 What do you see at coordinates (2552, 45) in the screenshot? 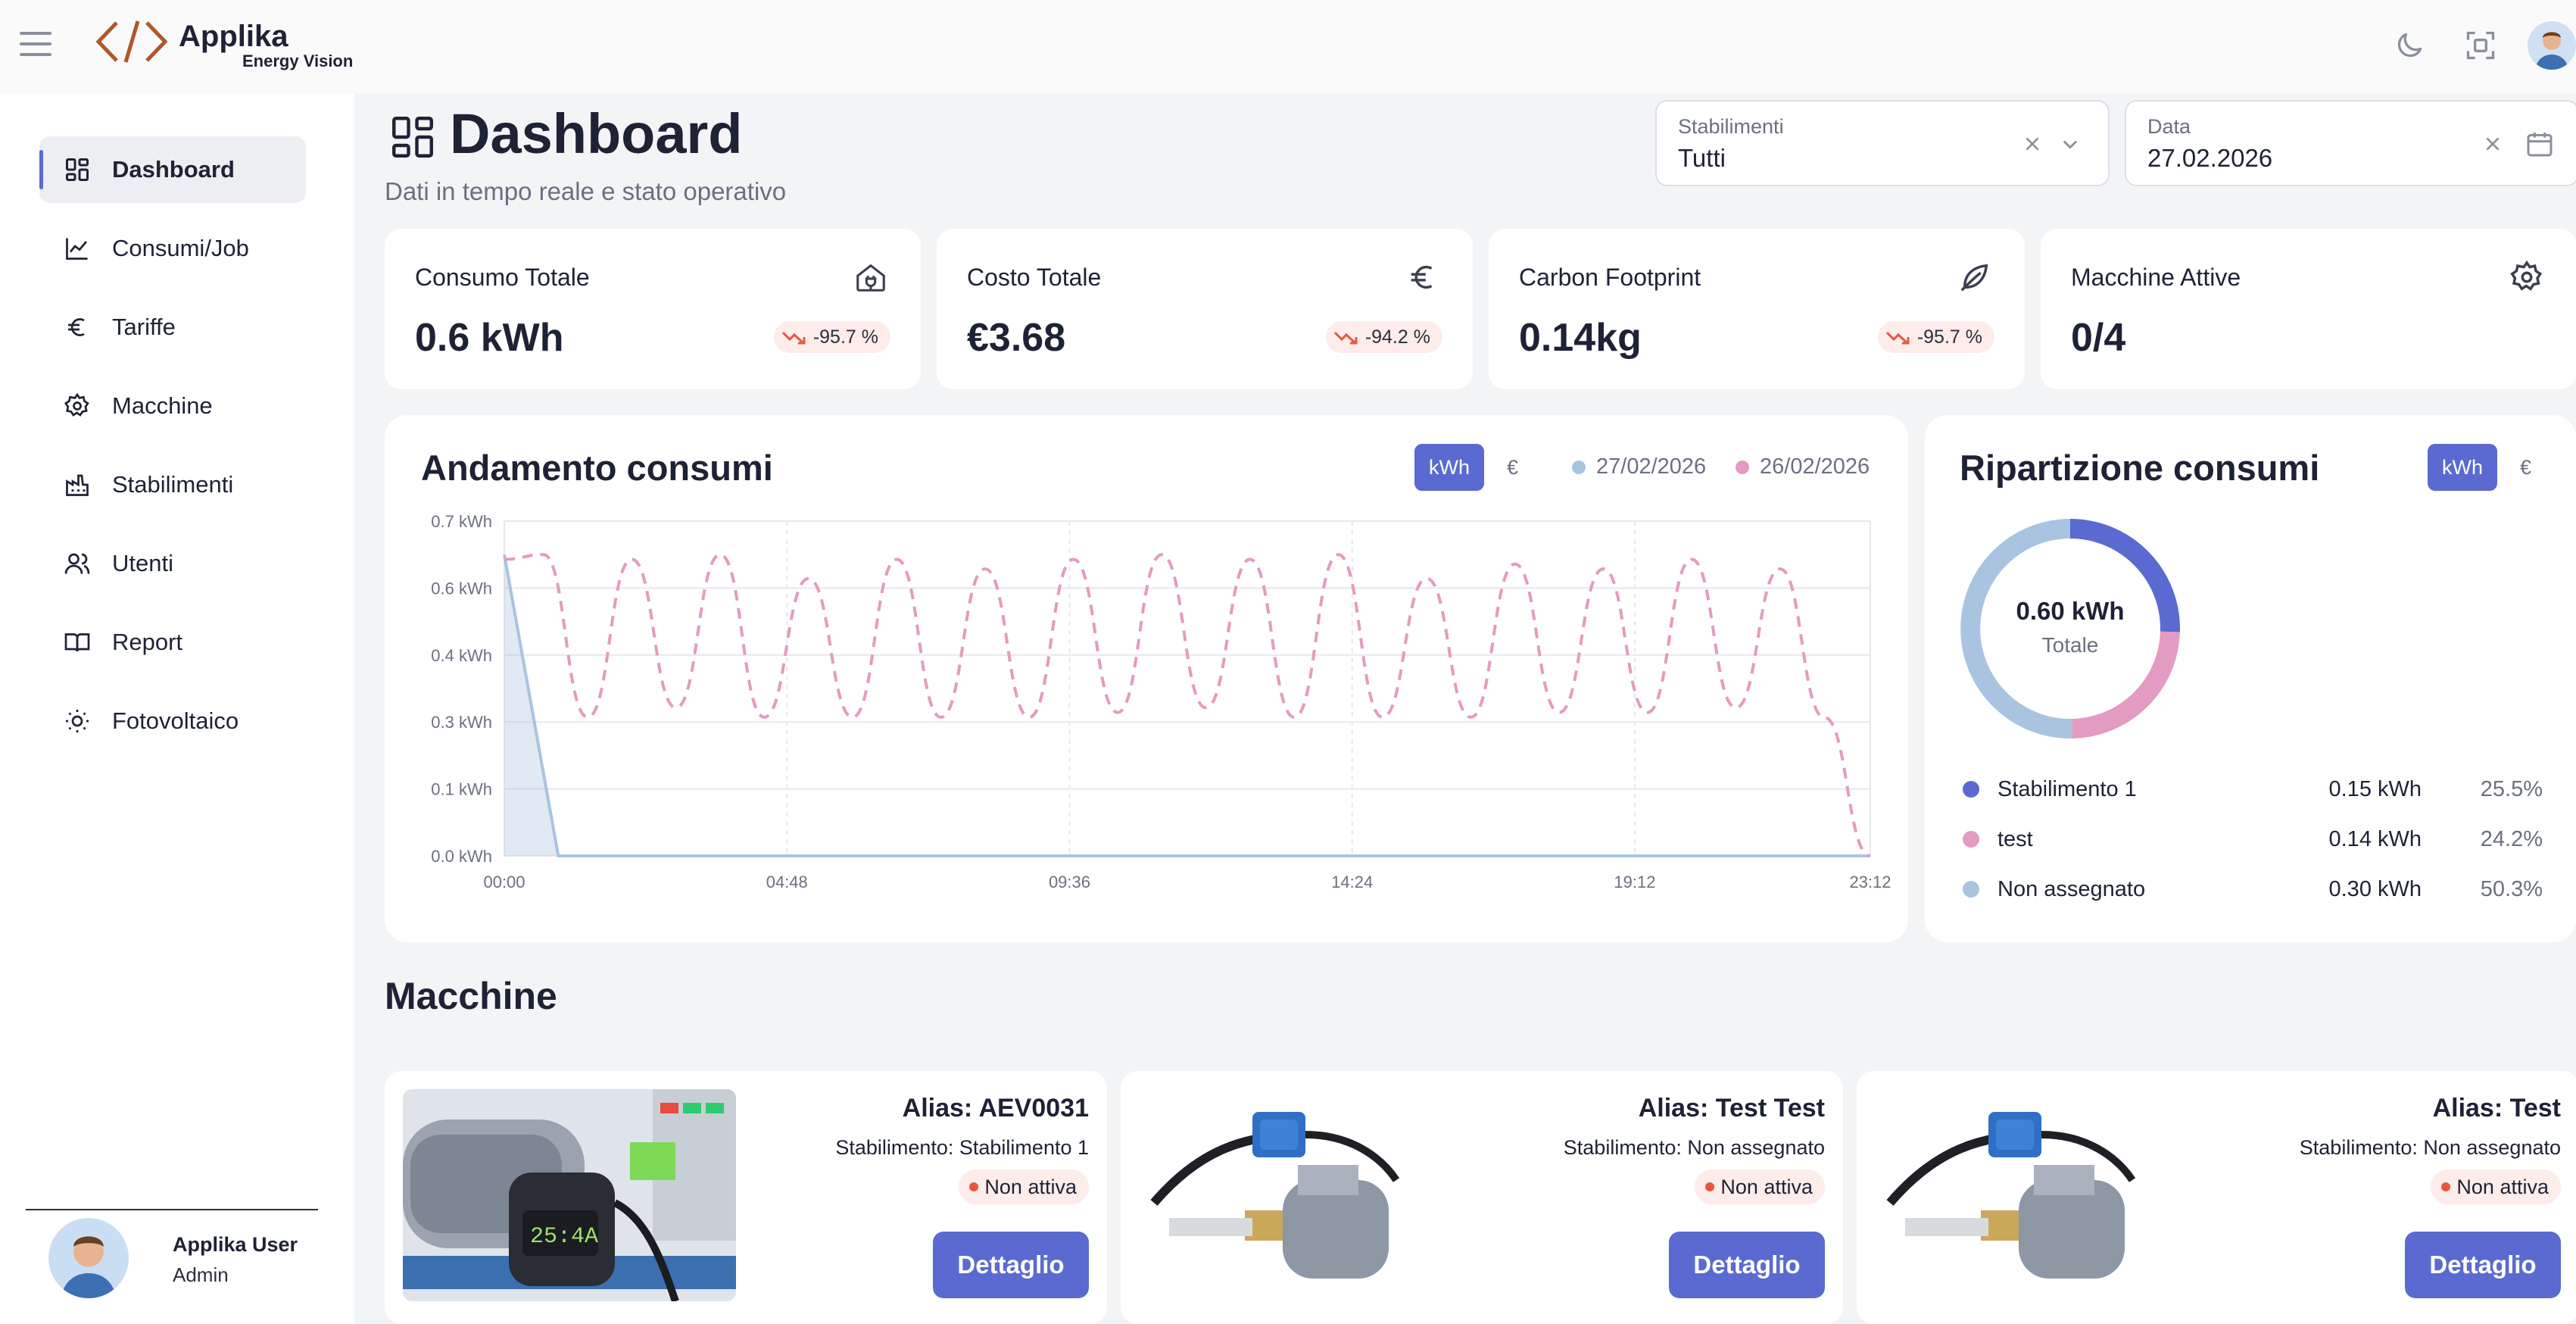
I see `user-avatar-icon` at bounding box center [2552, 45].